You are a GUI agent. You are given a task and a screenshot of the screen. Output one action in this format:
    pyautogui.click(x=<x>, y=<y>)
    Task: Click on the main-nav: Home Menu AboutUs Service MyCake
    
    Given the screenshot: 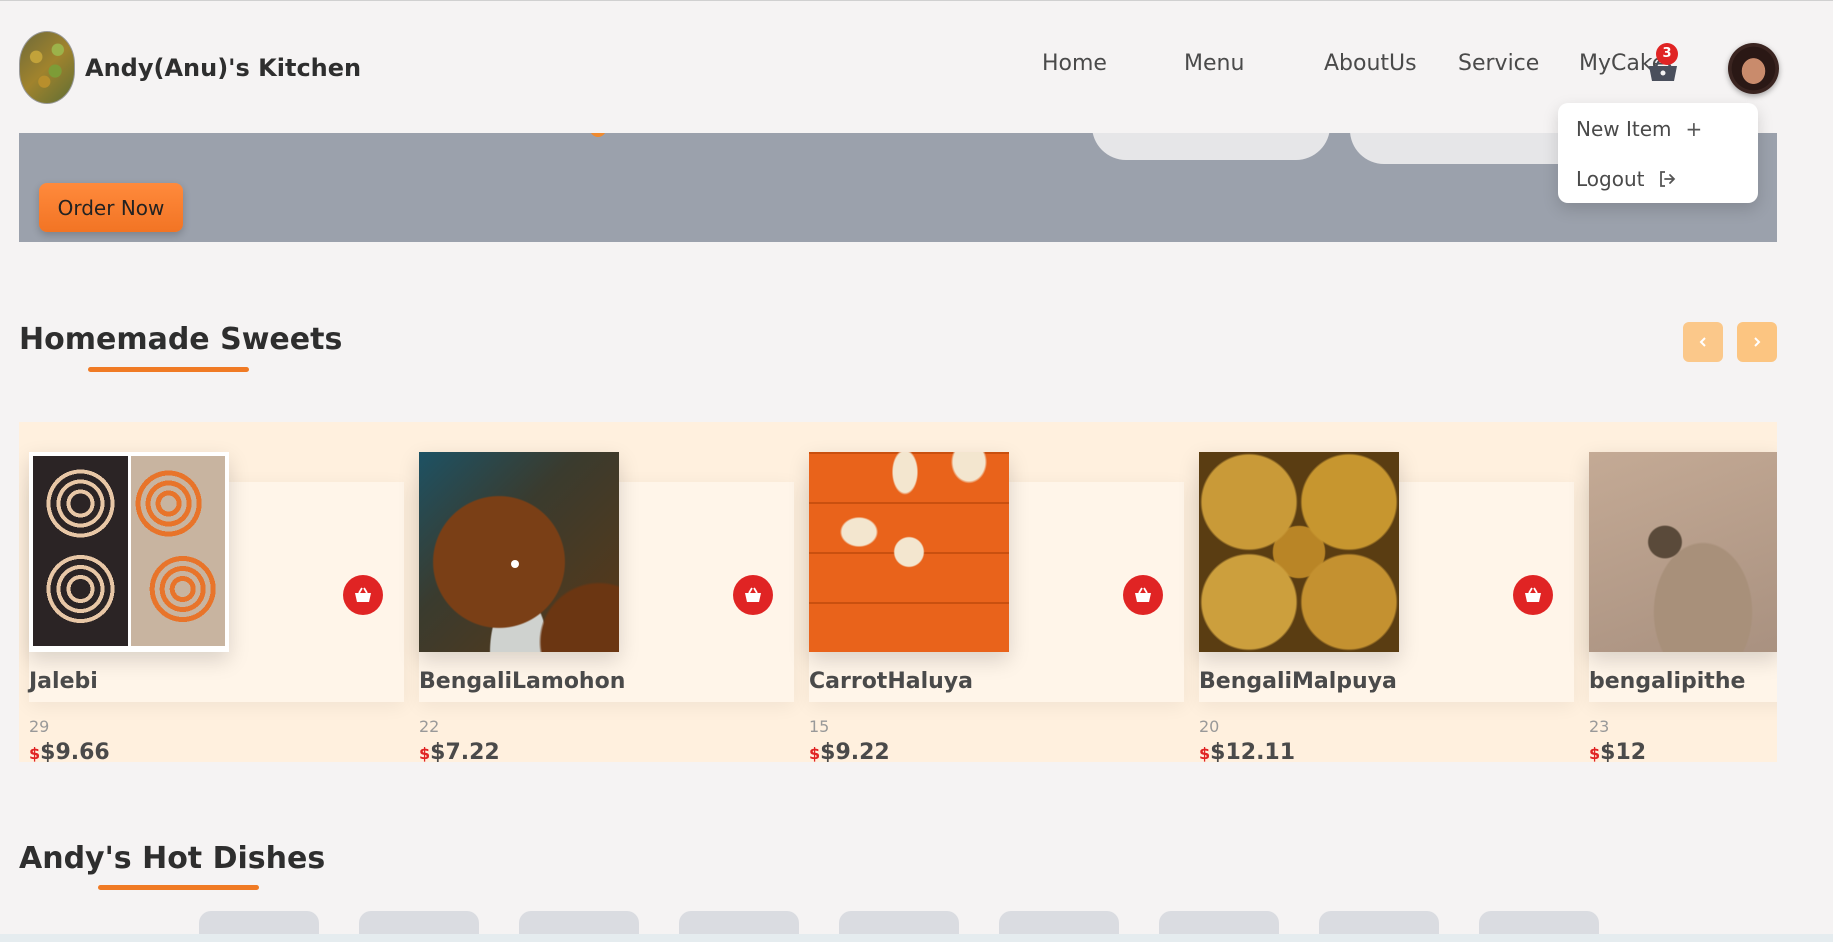 What is the action you would take?
    pyautogui.click(x=1373, y=63)
    